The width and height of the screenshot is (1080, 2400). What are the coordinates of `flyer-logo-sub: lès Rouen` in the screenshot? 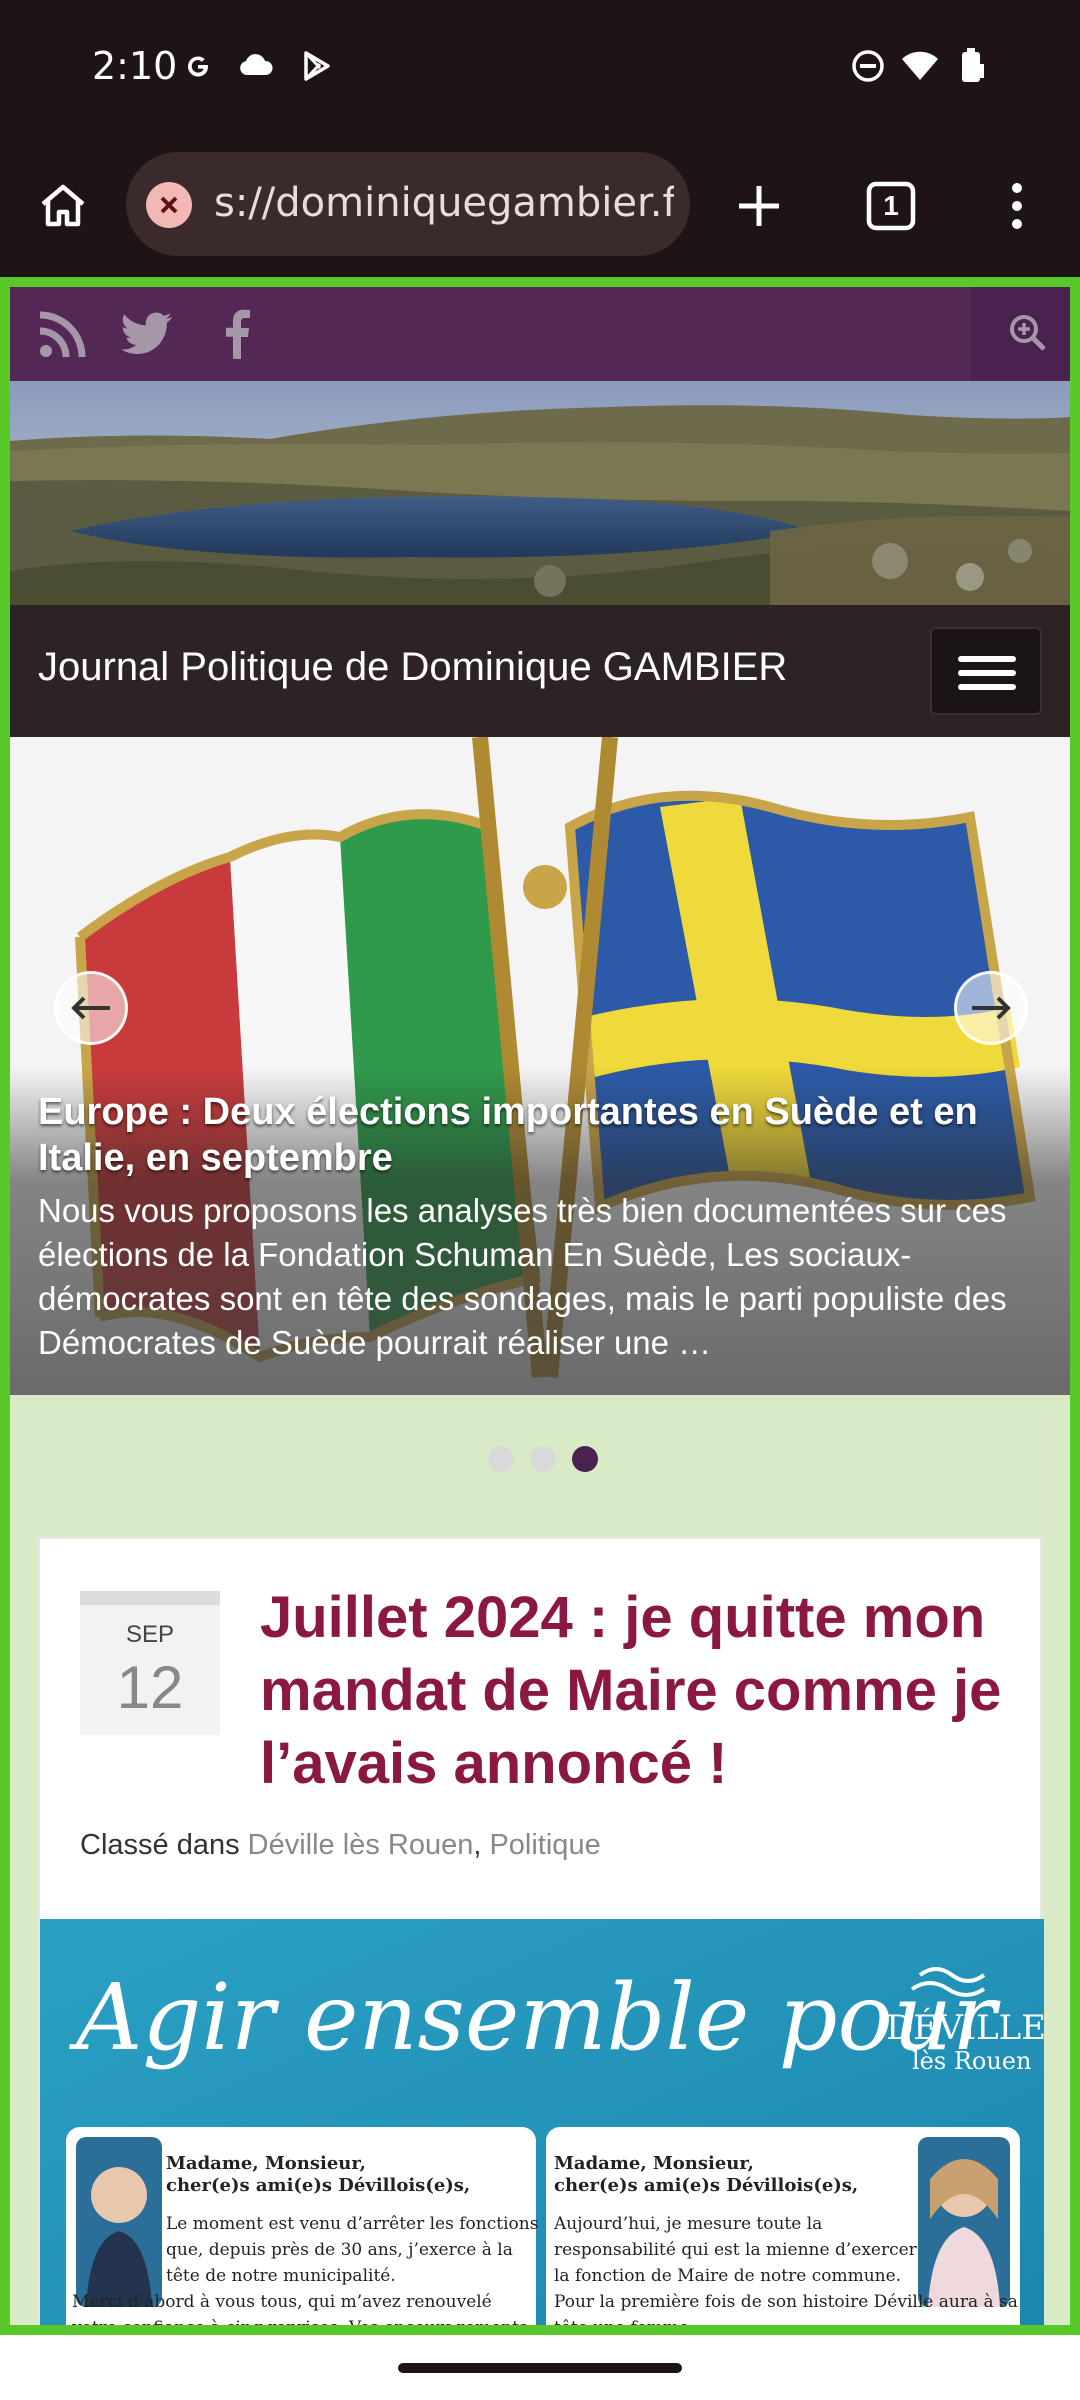 It's located at (971, 2061).